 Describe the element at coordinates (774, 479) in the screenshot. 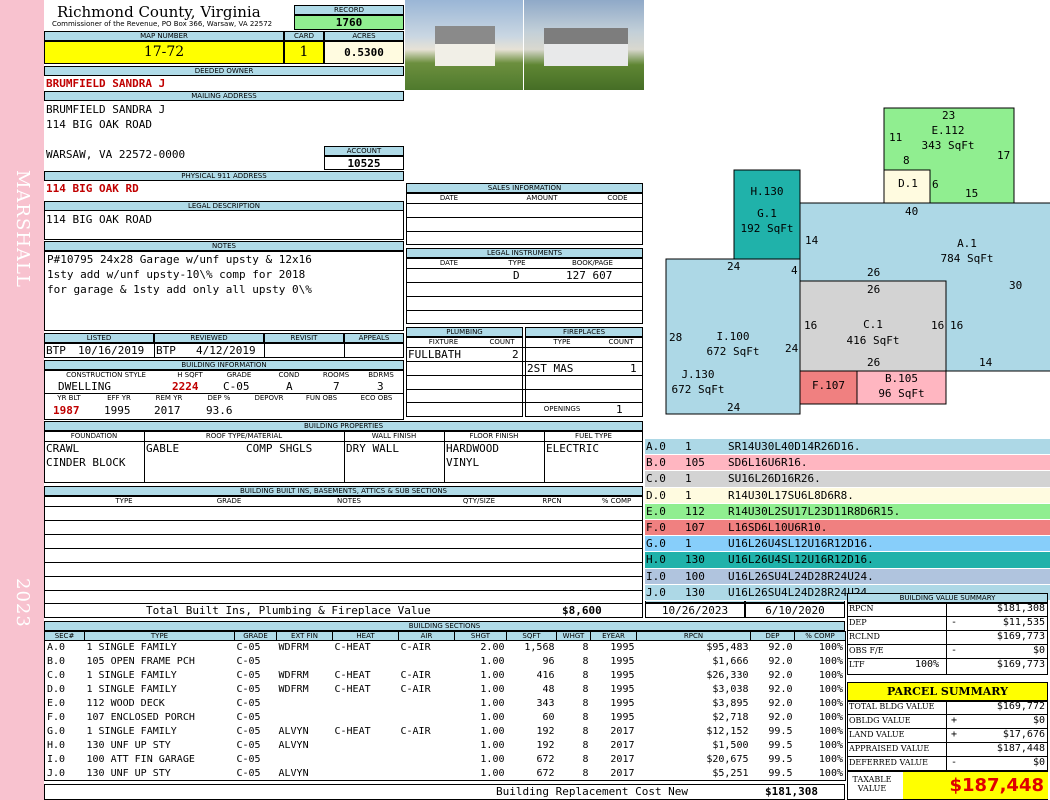

I see `legend-path: SU16L26D16R26.` at that location.